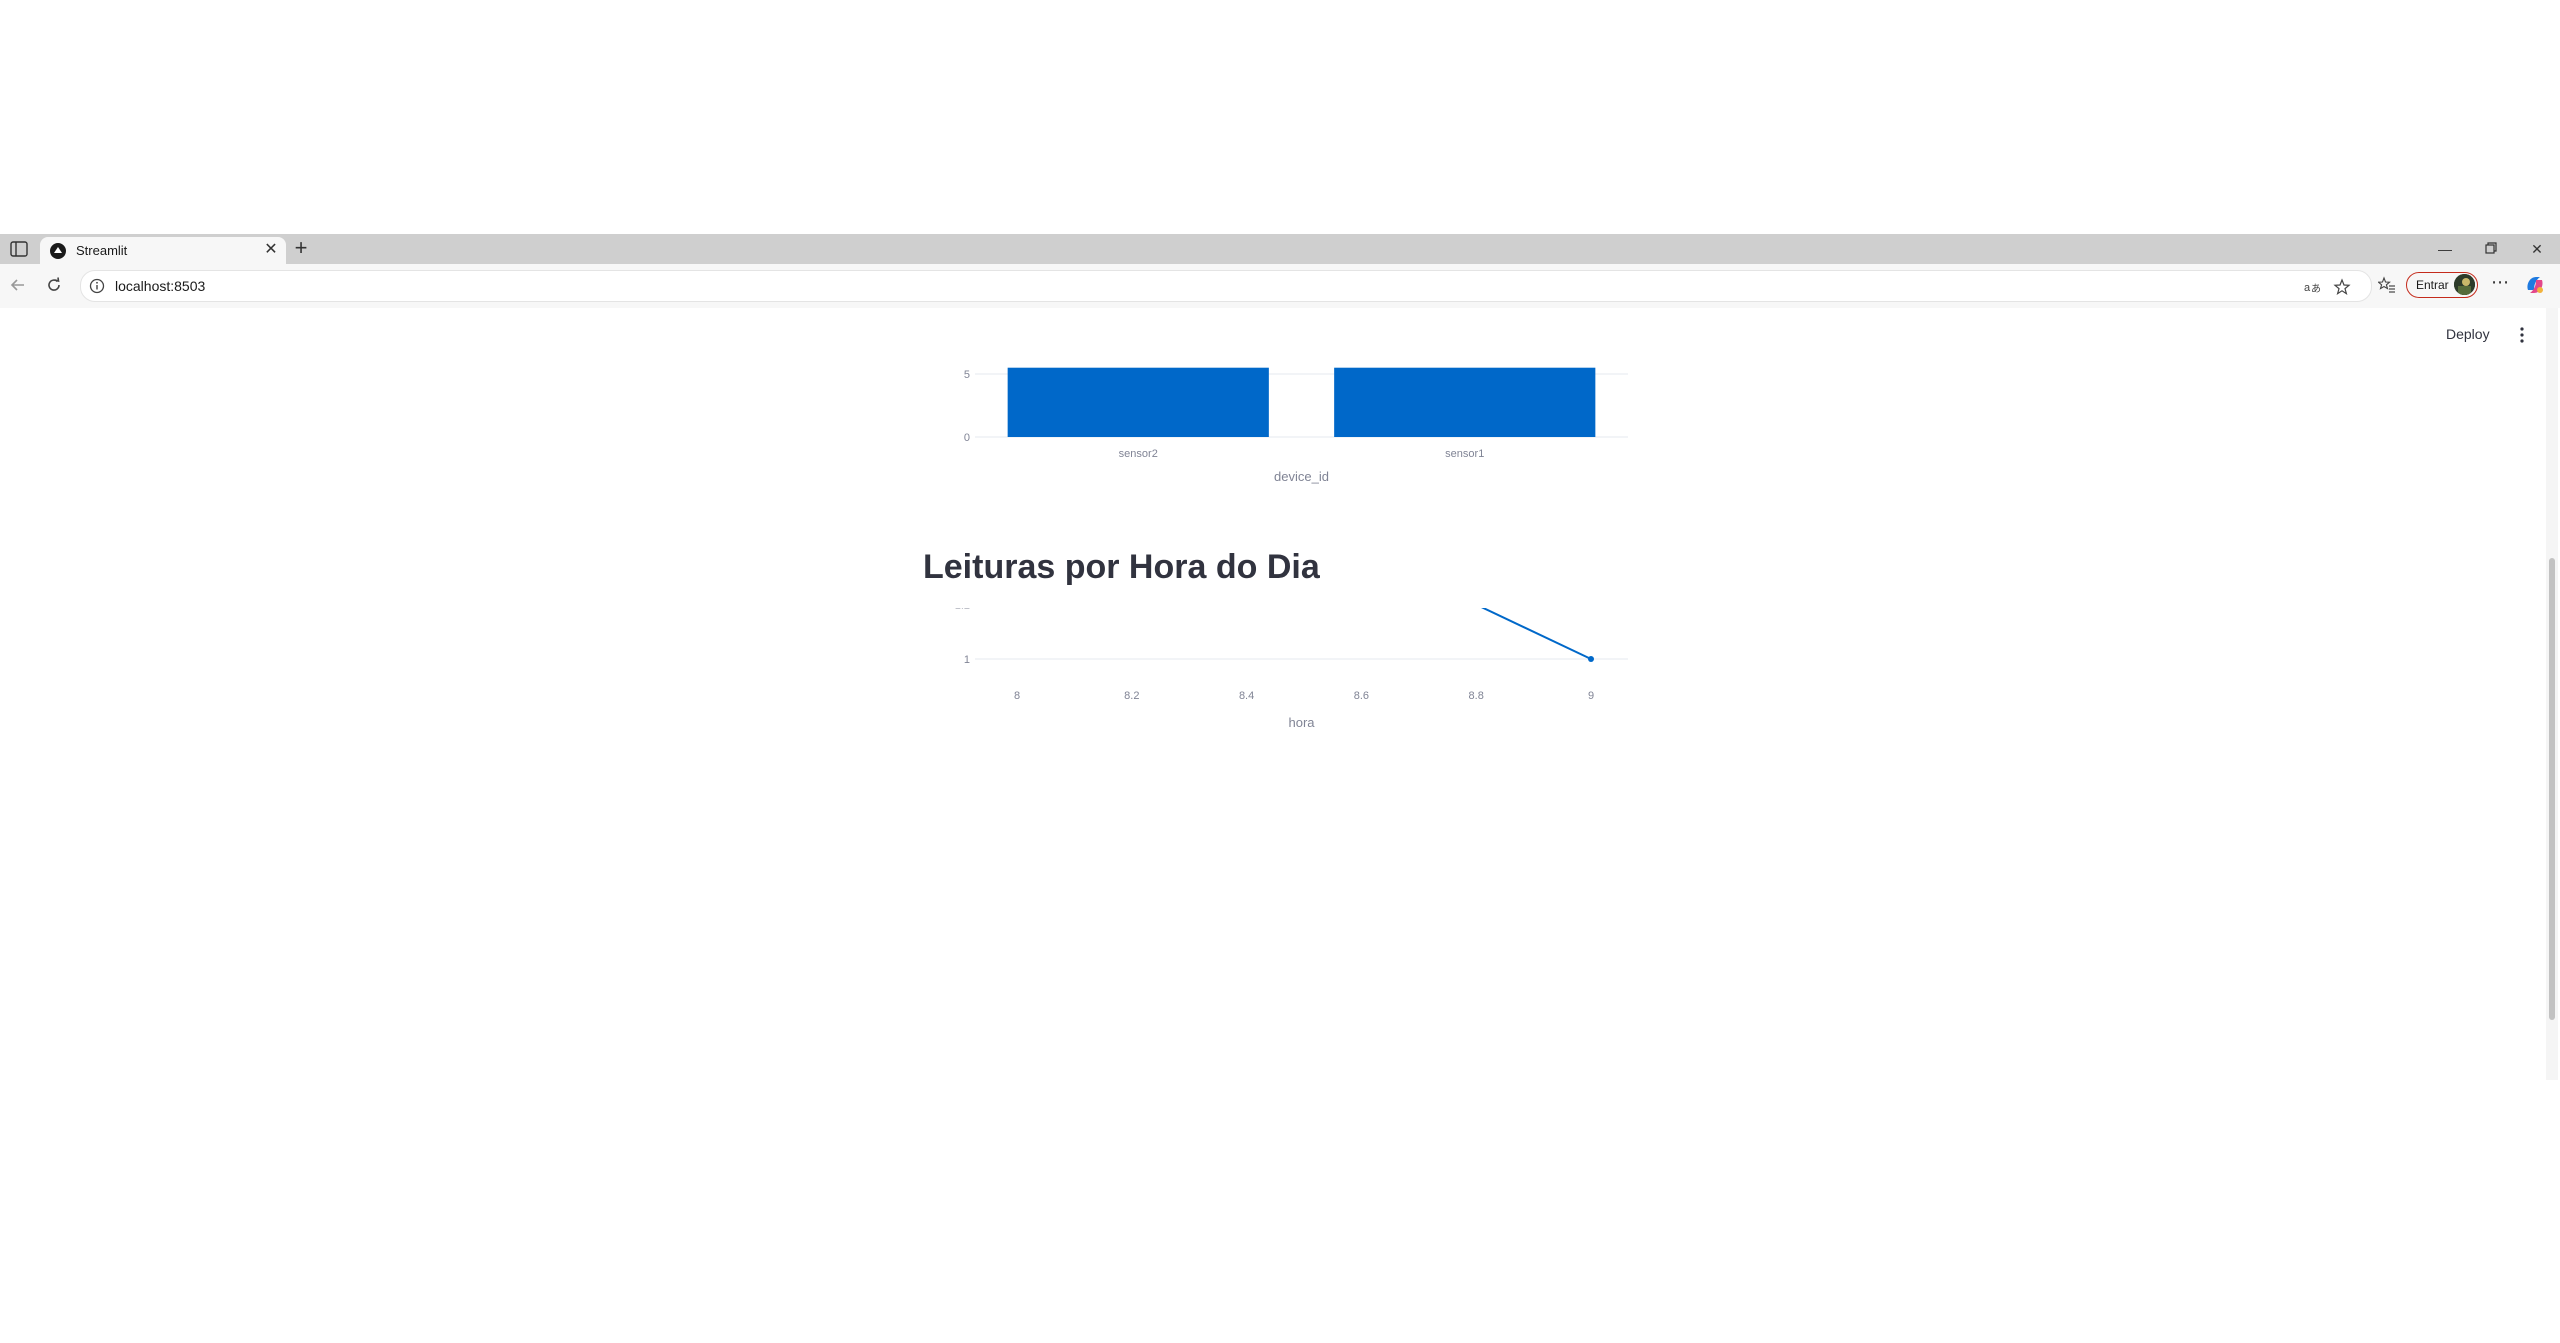  I want to click on sign-in-label: Entrar, so click(2432, 285).